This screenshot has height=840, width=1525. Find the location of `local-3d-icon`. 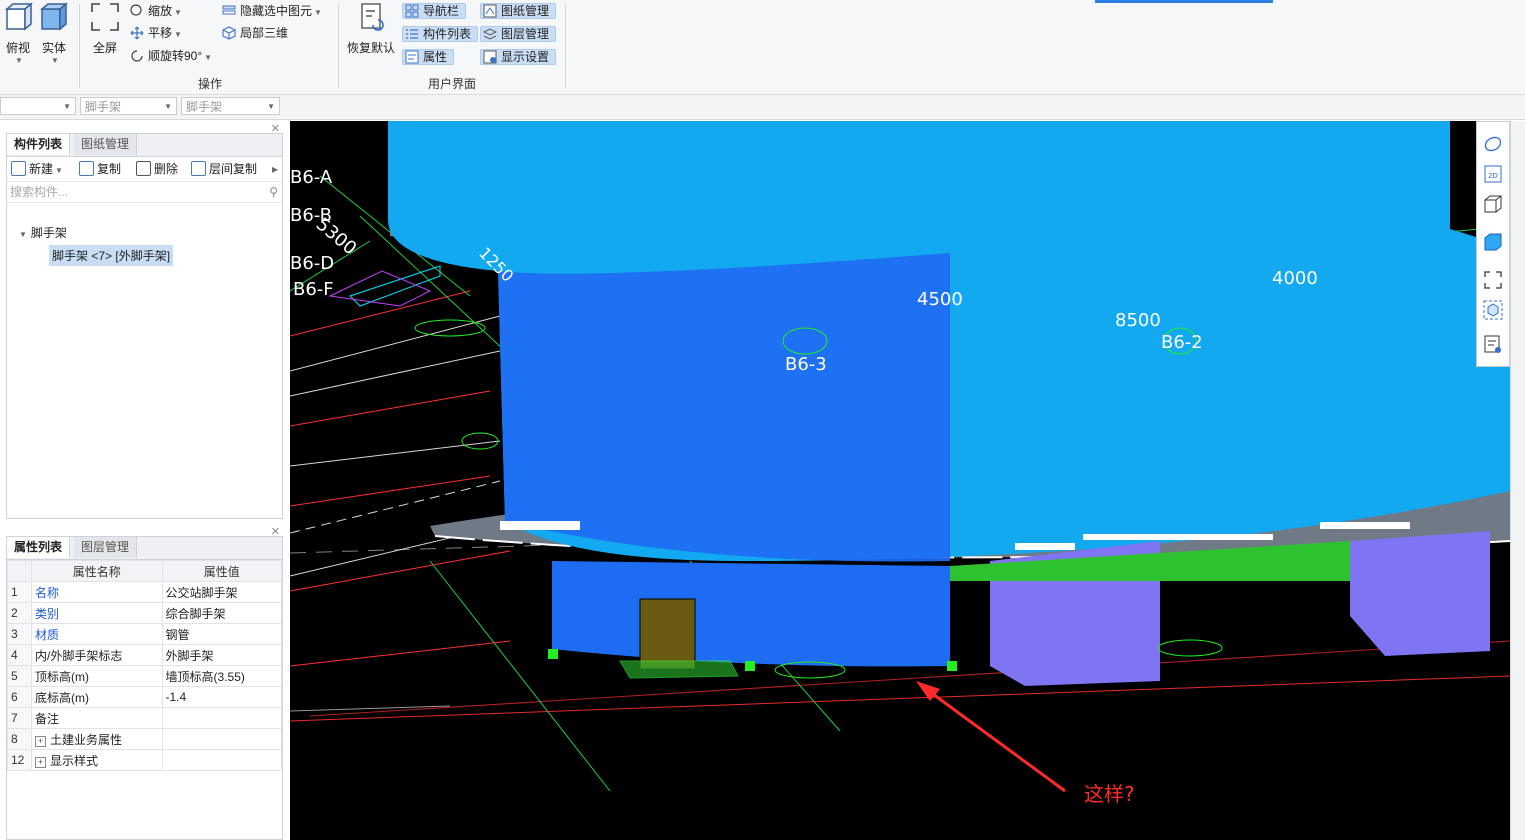

local-3d-icon is located at coordinates (1493, 310).